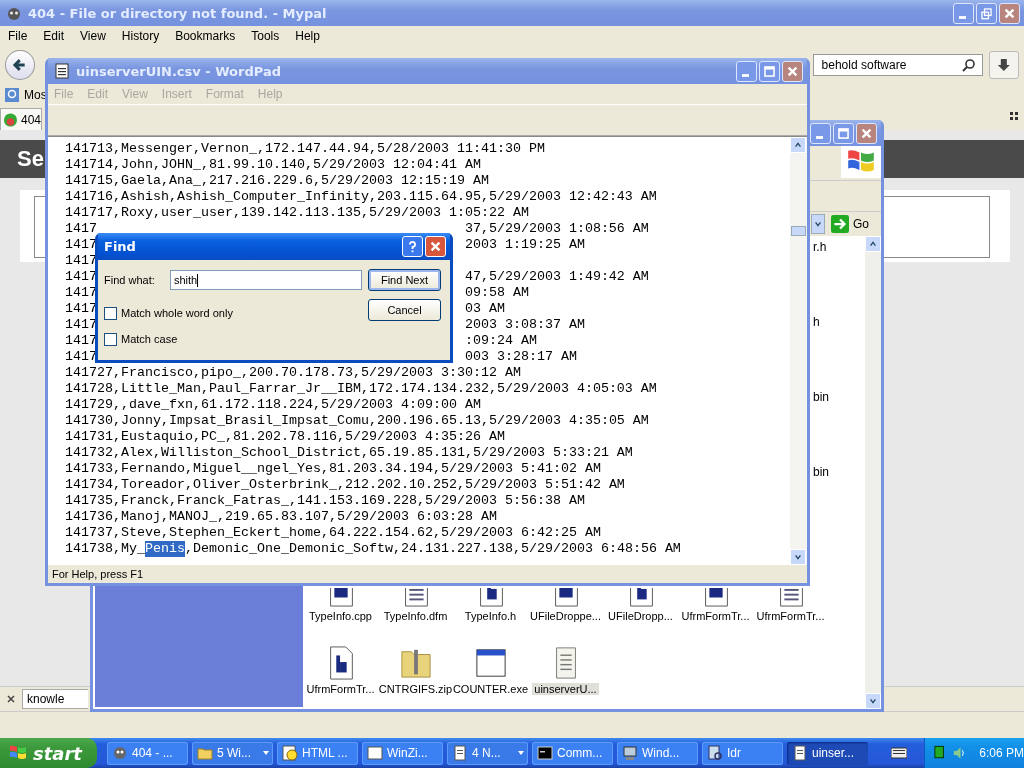 This screenshot has height=768, width=1024. Describe the element at coordinates (140, 36) in the screenshot. I see `menu-item: History` at that location.